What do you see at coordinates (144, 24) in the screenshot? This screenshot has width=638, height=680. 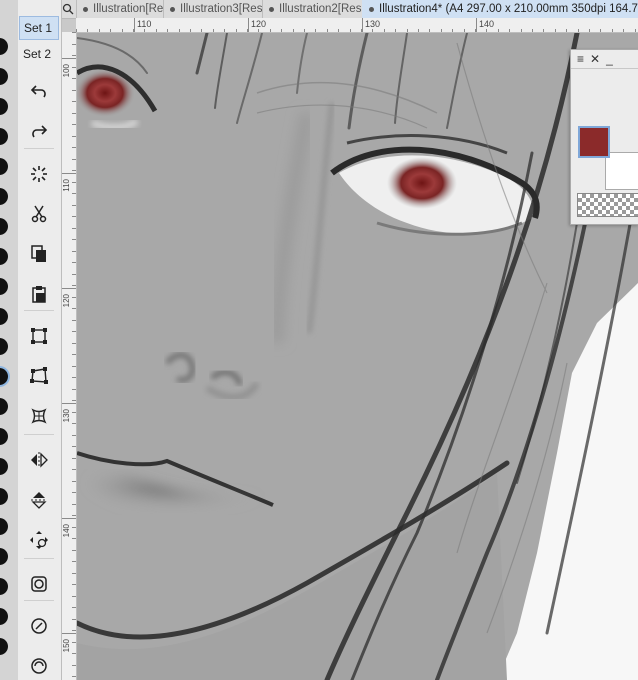 I see `ruler-label: 110` at bounding box center [144, 24].